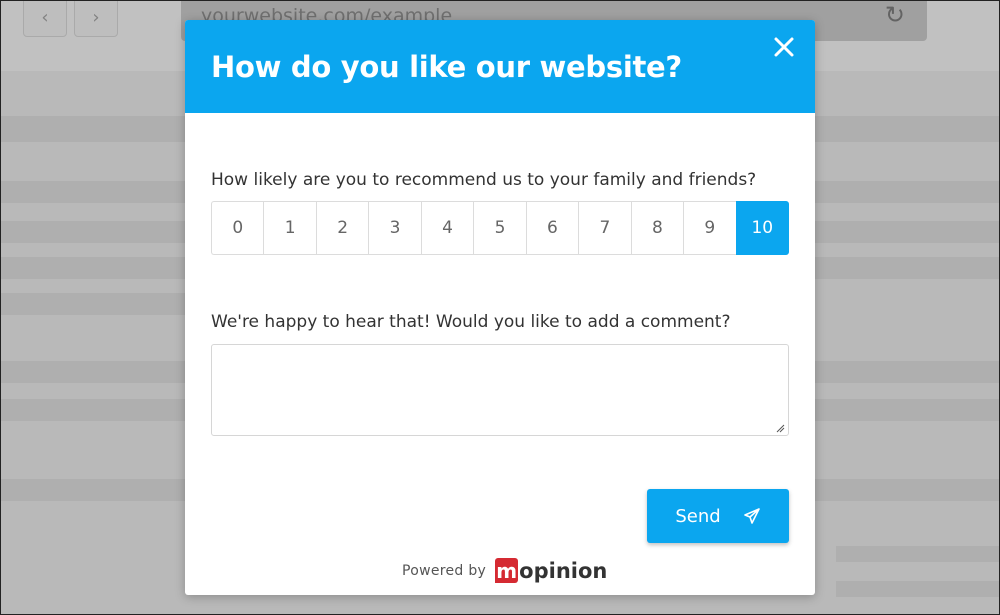 This screenshot has width=1000, height=615. Describe the element at coordinates (507, 570) in the screenshot. I see `mopinion-logo-mark: m` at that location.